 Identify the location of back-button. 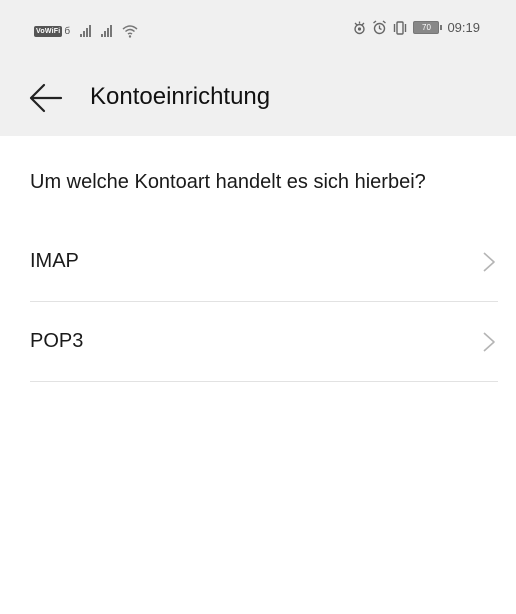
(46, 98).